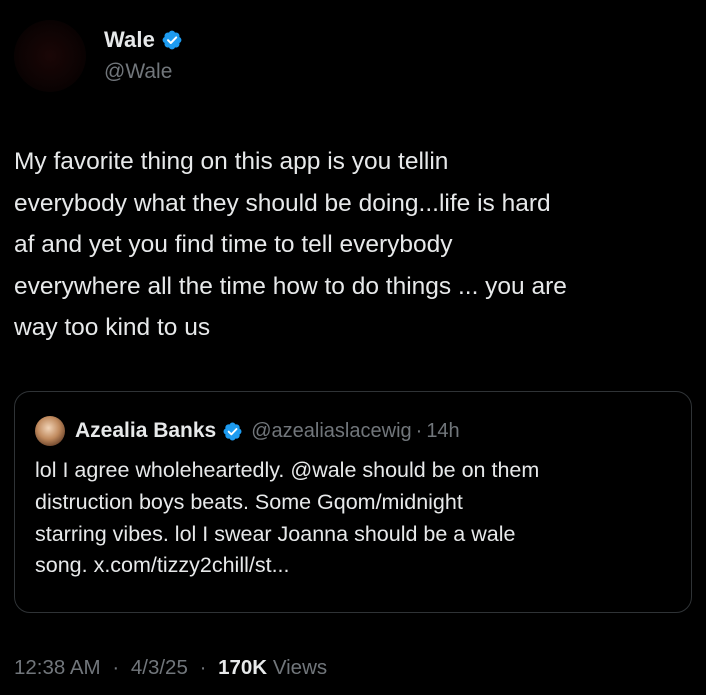  I want to click on quoted-author-avatar, so click(50, 431).